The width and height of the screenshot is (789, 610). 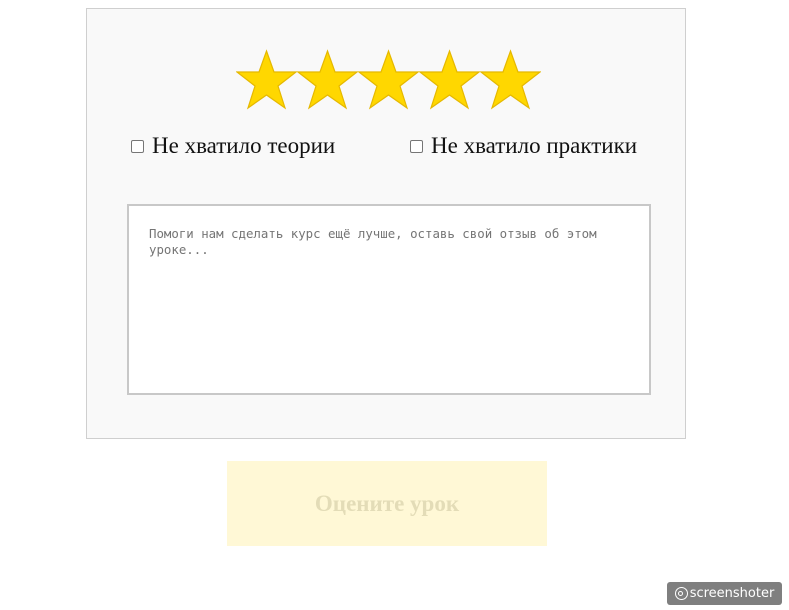 I want to click on star-rating, so click(x=388, y=80).